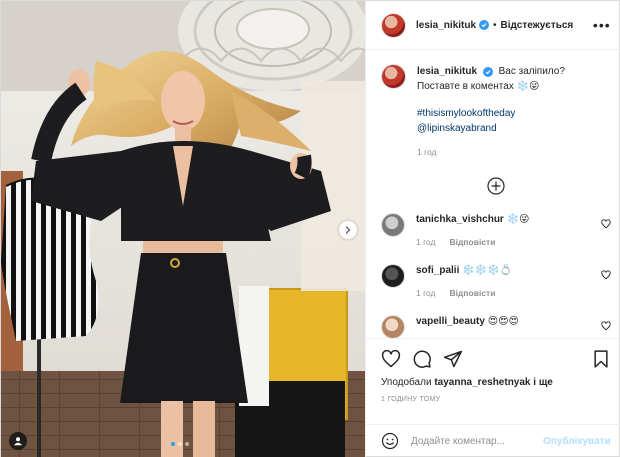 The image size is (620, 457). I want to click on comment-item: tanichka_vishchur ❄️😜 1 год Відповісти, so click(496, 231).